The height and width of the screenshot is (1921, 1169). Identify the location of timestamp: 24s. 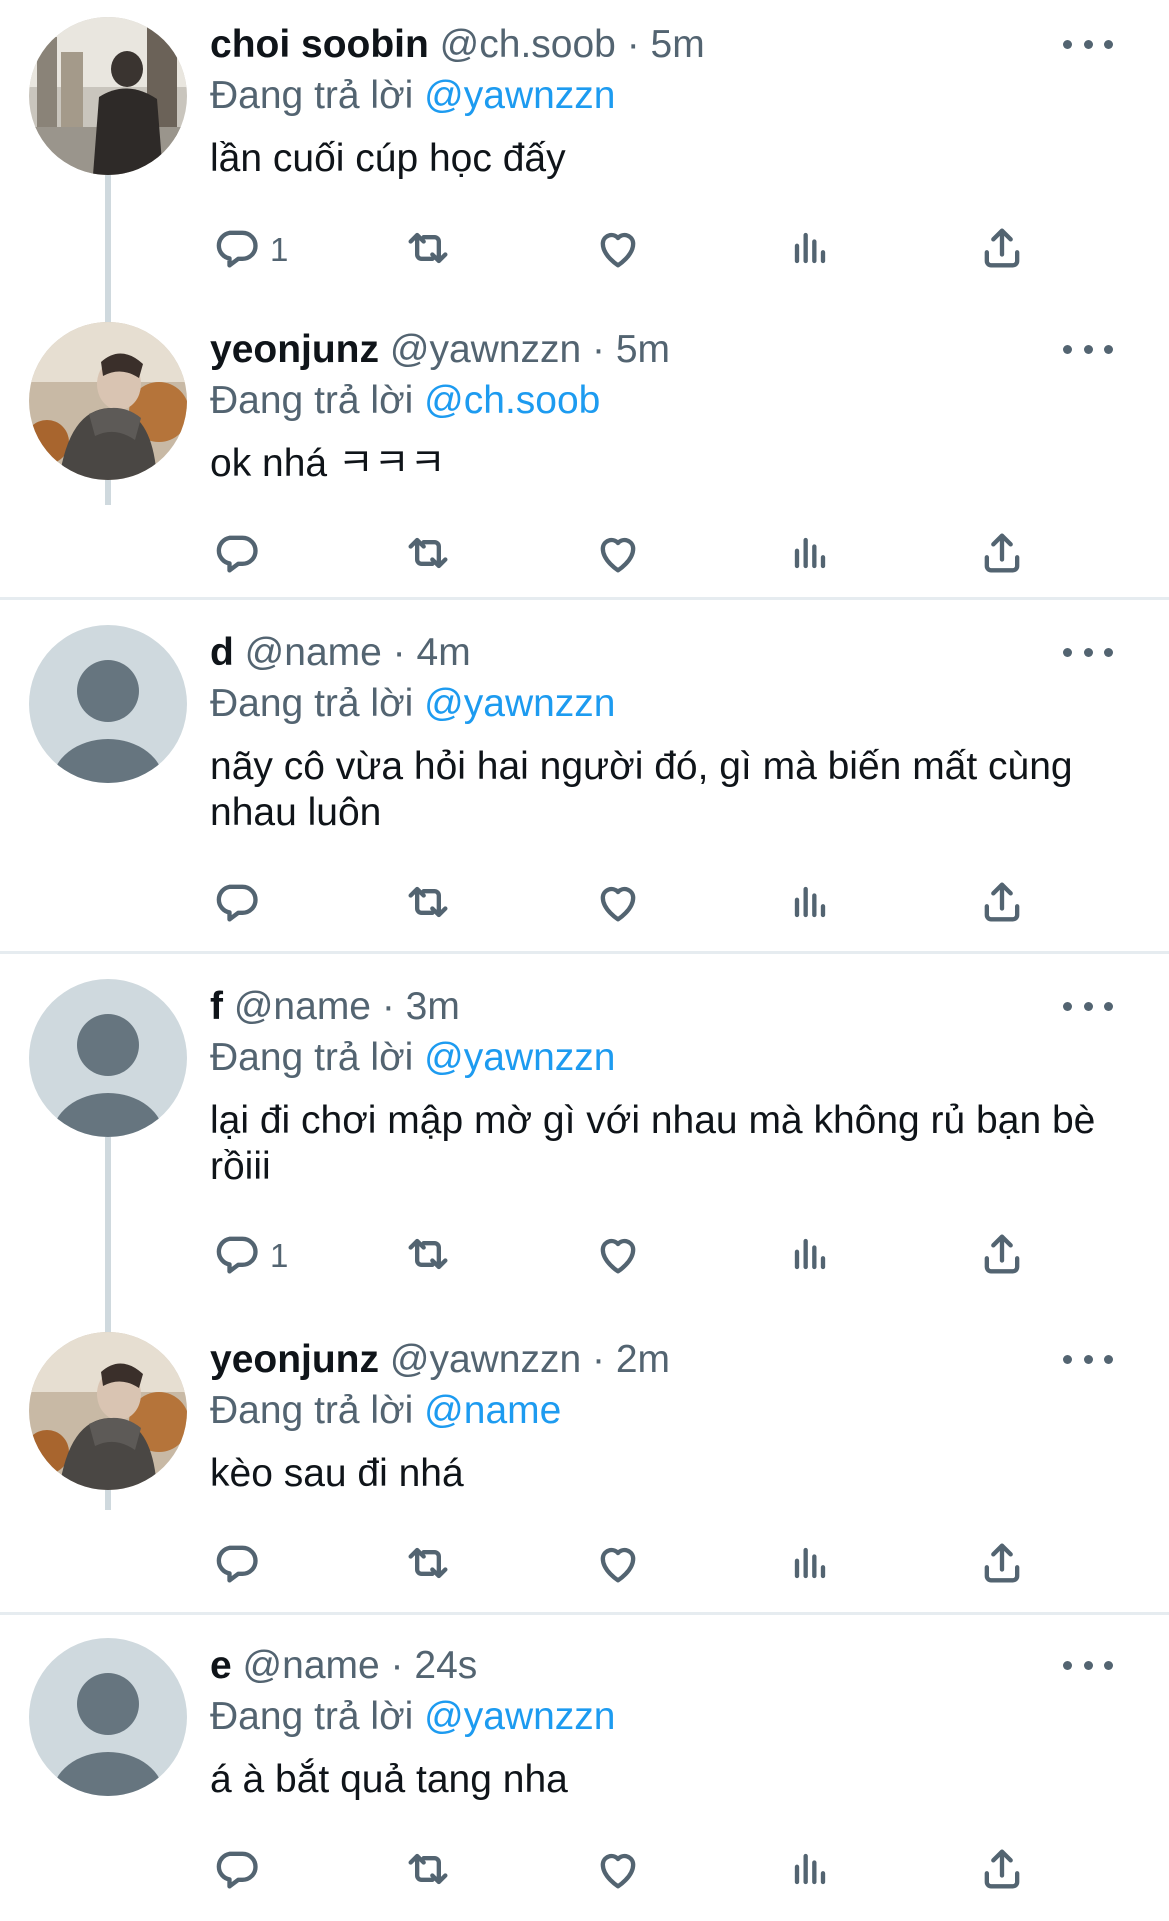
(445, 1665).